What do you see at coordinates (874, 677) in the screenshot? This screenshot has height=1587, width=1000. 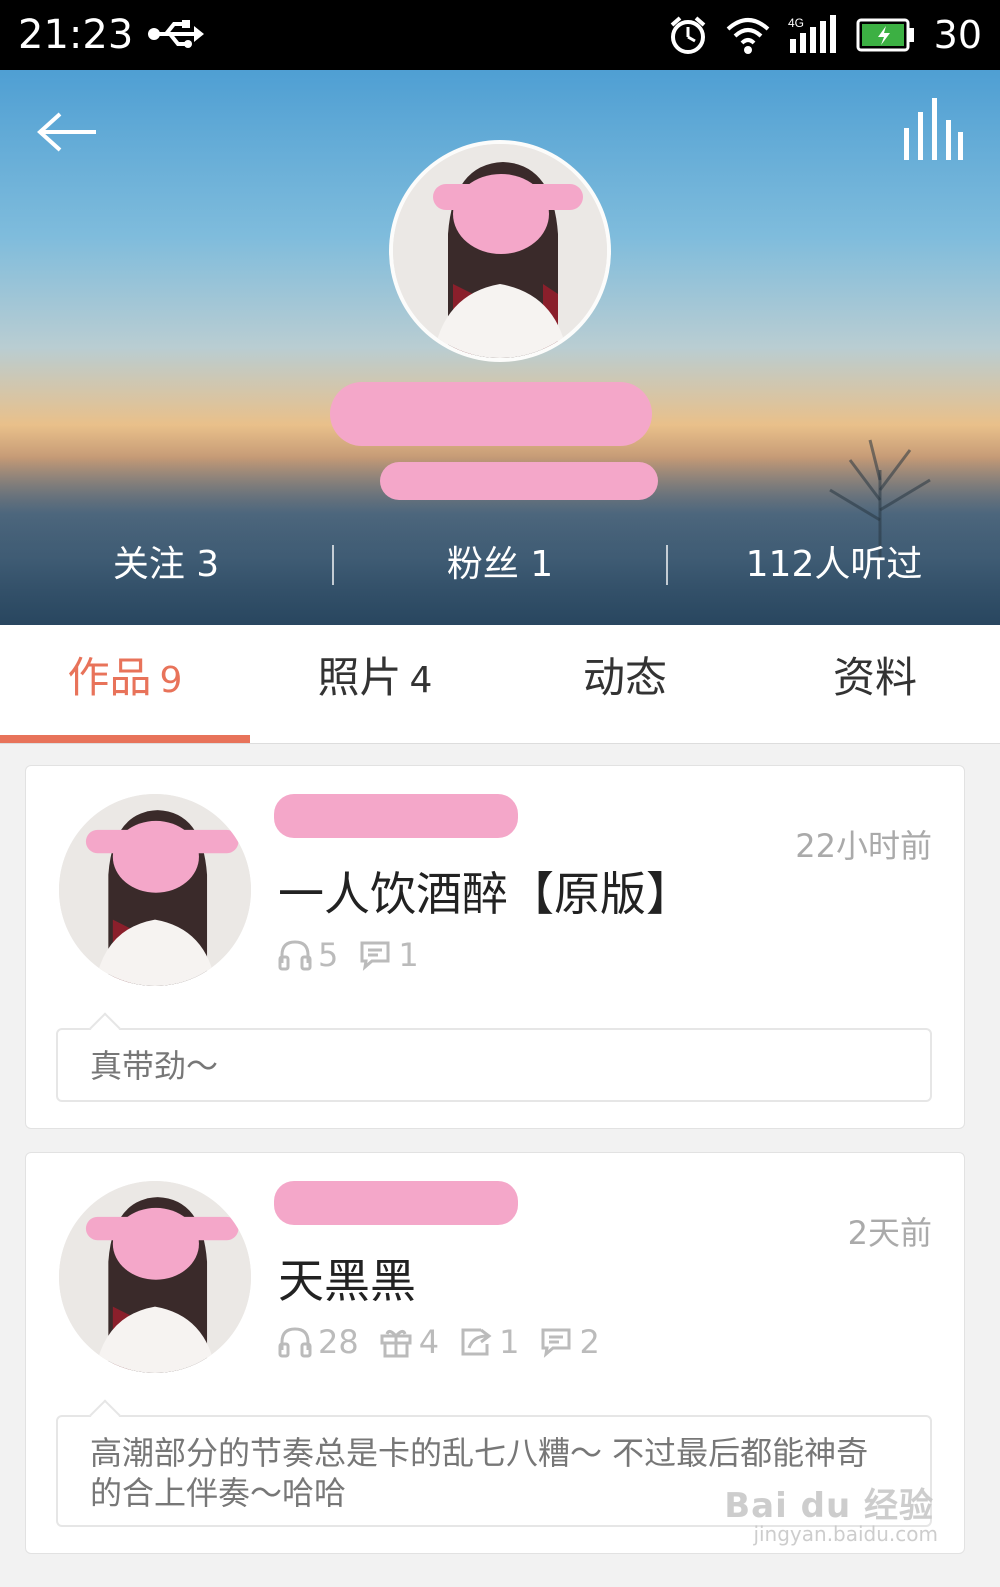 I see `tab-info-label: 资料` at bounding box center [874, 677].